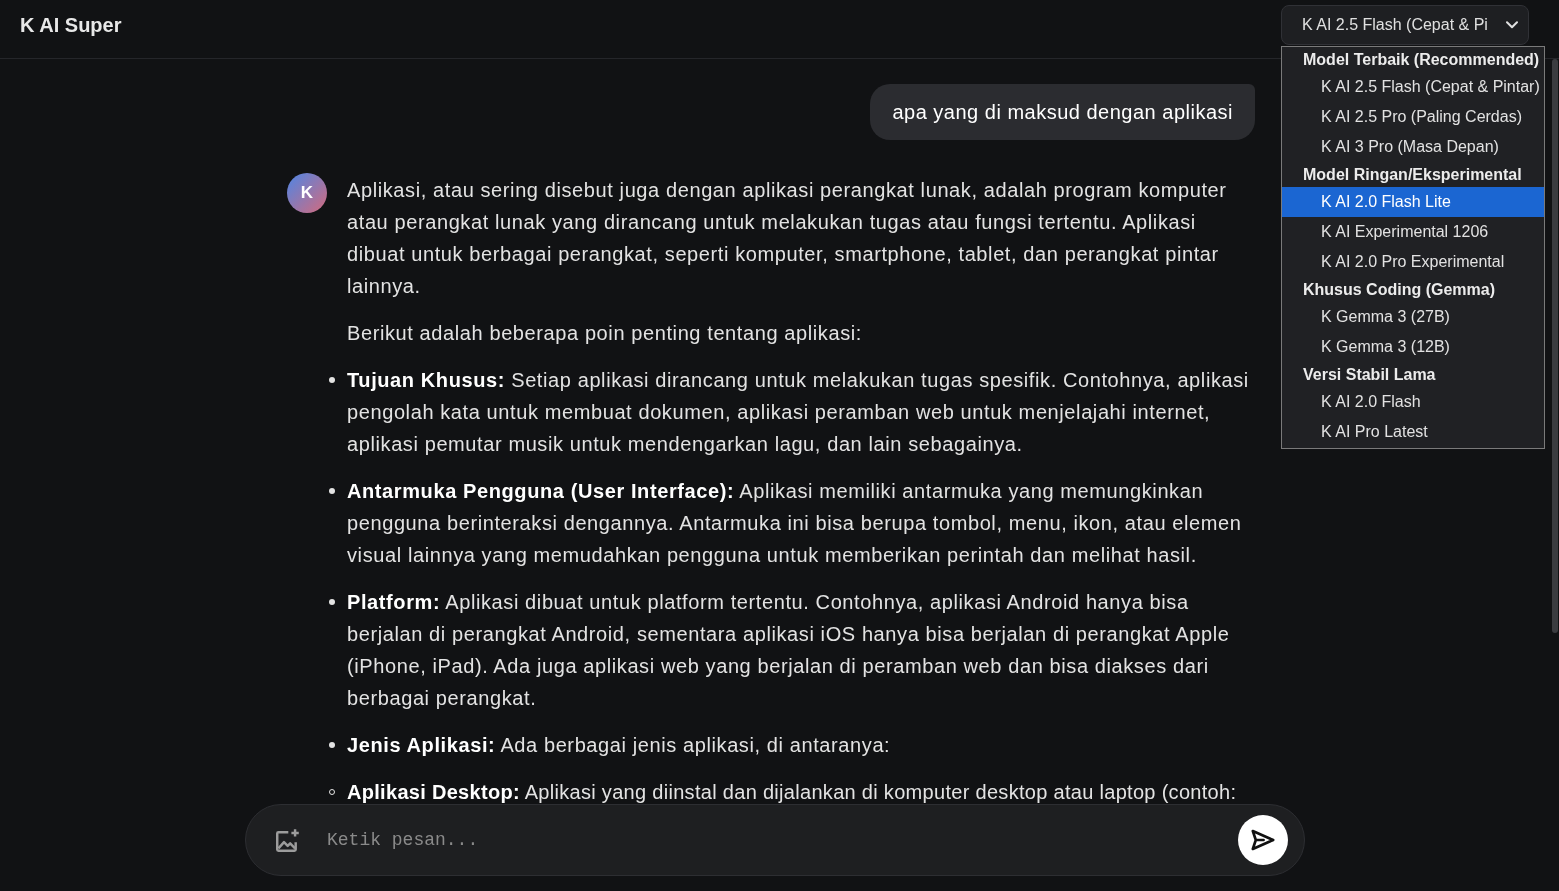 This screenshot has width=1559, height=891. What do you see at coordinates (795, 523) in the screenshot?
I see `list-item-text: Antarmuka Pengguna (User Interface): Aplikasi memiliki antarmuka yang memungkinkan pengguna berinteraksi dengannya. Antarmuka ini bisa berupa tombol, menu, ikon, atau elemen visual lainnya yang memudahkan pengguna untuk memberikan perintah dan melihat hasil.` at bounding box center [795, 523].